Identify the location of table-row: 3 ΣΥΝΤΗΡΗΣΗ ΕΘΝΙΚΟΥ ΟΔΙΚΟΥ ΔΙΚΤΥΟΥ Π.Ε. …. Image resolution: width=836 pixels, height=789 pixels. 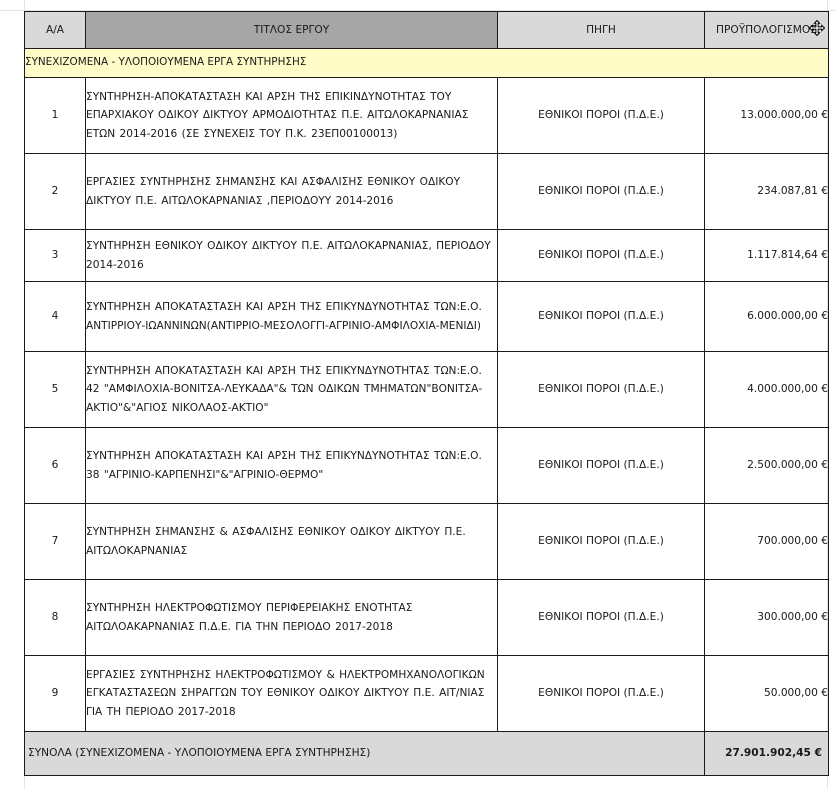
(426, 255).